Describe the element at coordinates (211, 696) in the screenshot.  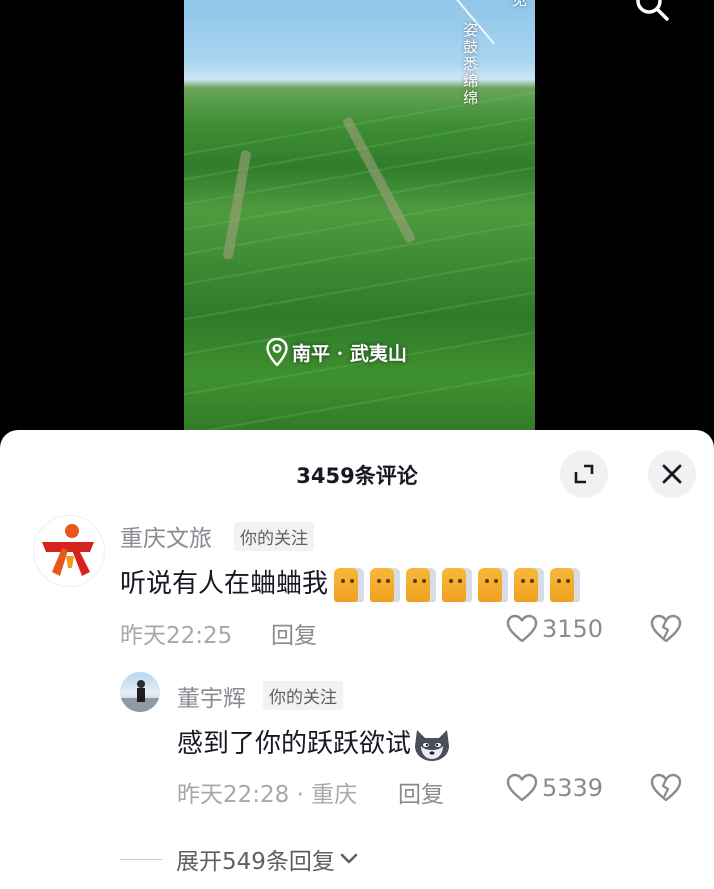
I see `comment-username: 董宇辉` at that location.